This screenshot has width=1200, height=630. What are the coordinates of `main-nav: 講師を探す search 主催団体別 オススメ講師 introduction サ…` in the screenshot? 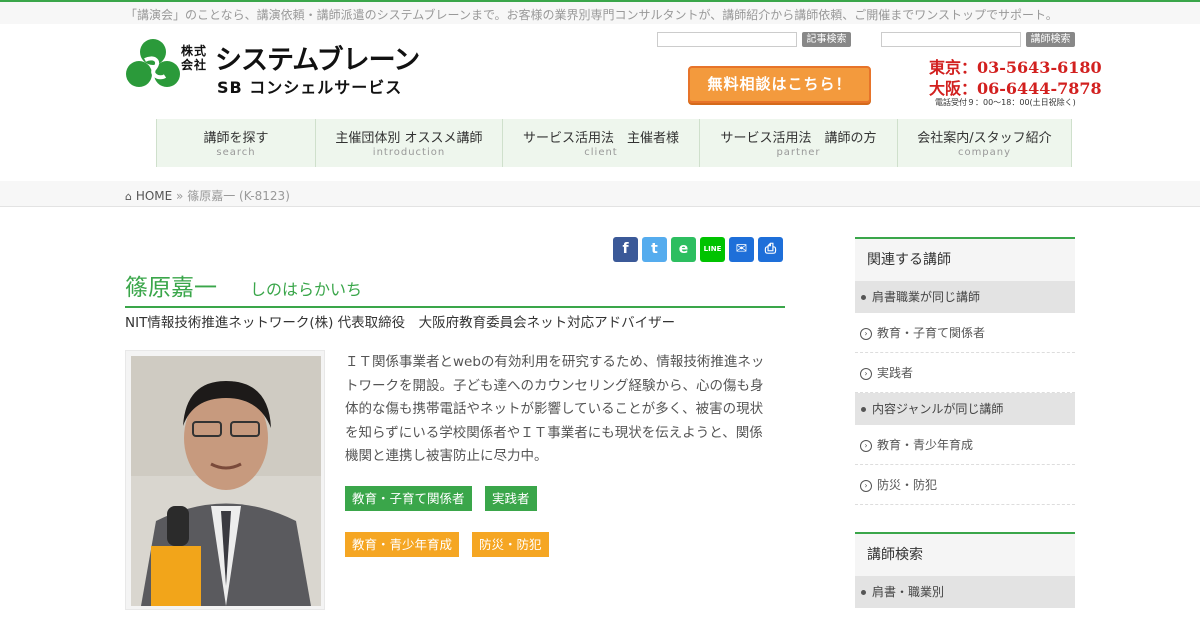 It's located at (614, 143).